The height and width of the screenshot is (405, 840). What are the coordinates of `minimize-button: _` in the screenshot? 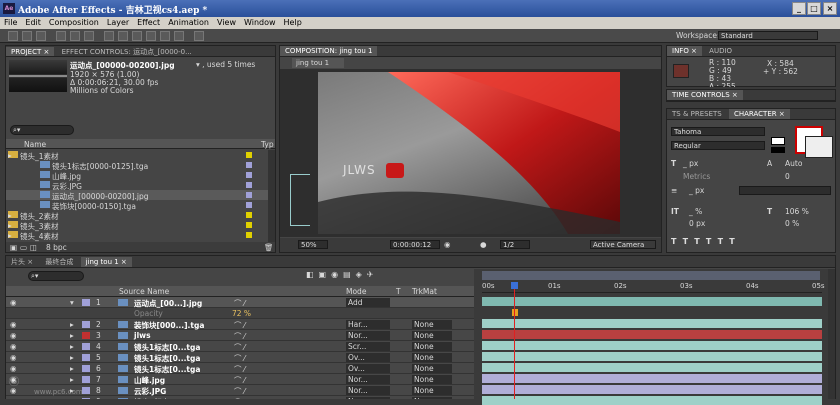 It's located at (799, 8).